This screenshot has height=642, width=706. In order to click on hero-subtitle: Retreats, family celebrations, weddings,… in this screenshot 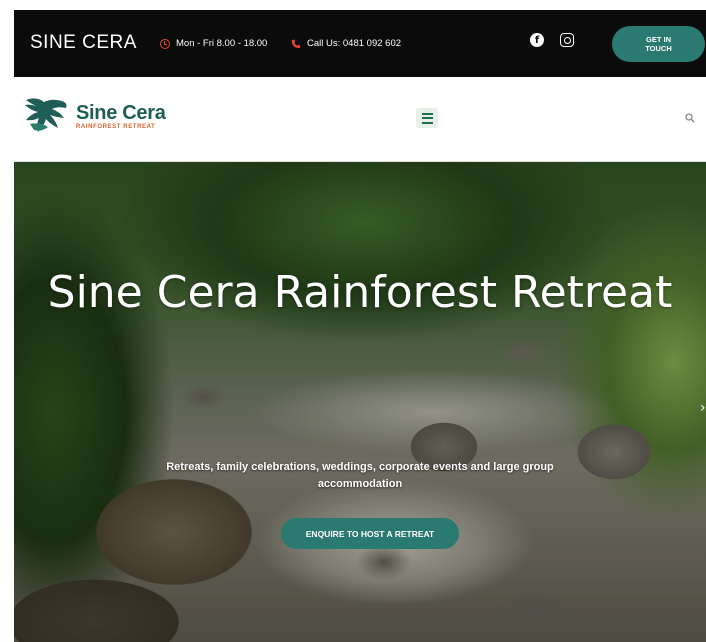, I will do `click(360, 475)`.